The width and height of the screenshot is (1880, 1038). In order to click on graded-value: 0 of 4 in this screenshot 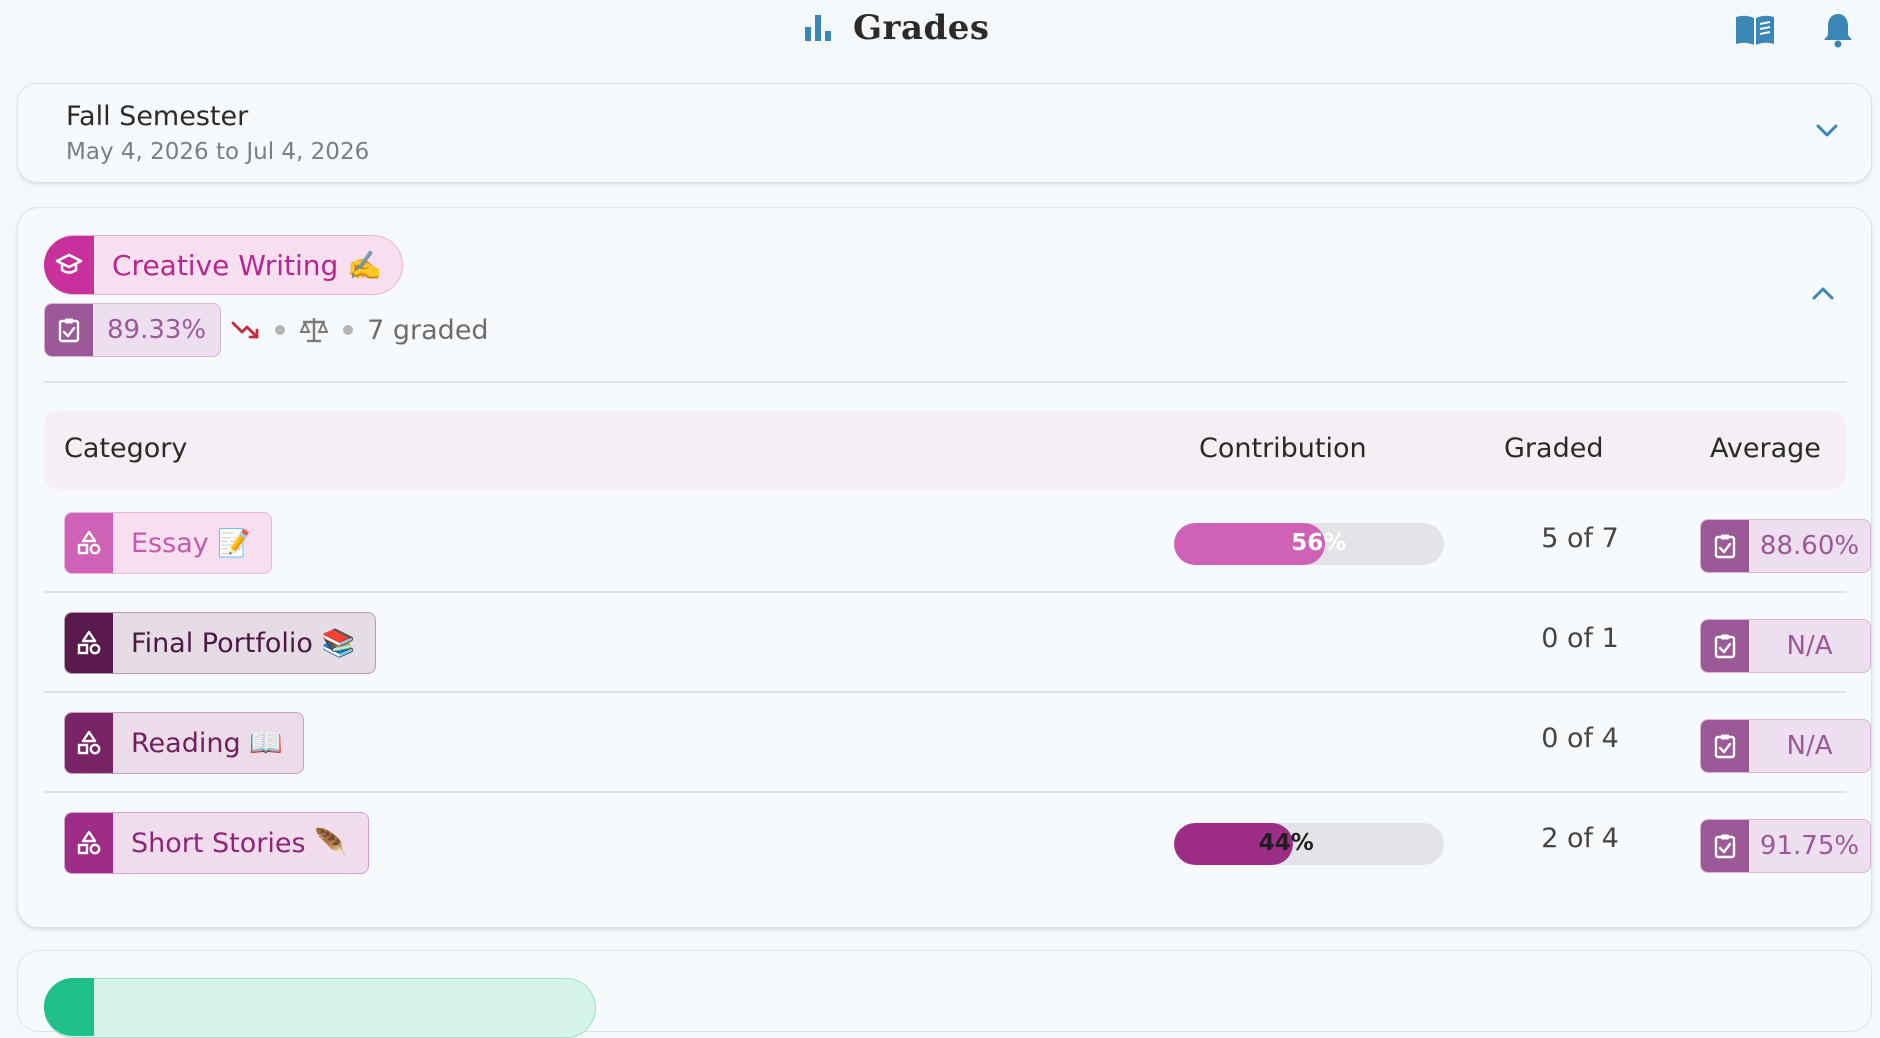, I will do `click(1580, 738)`.